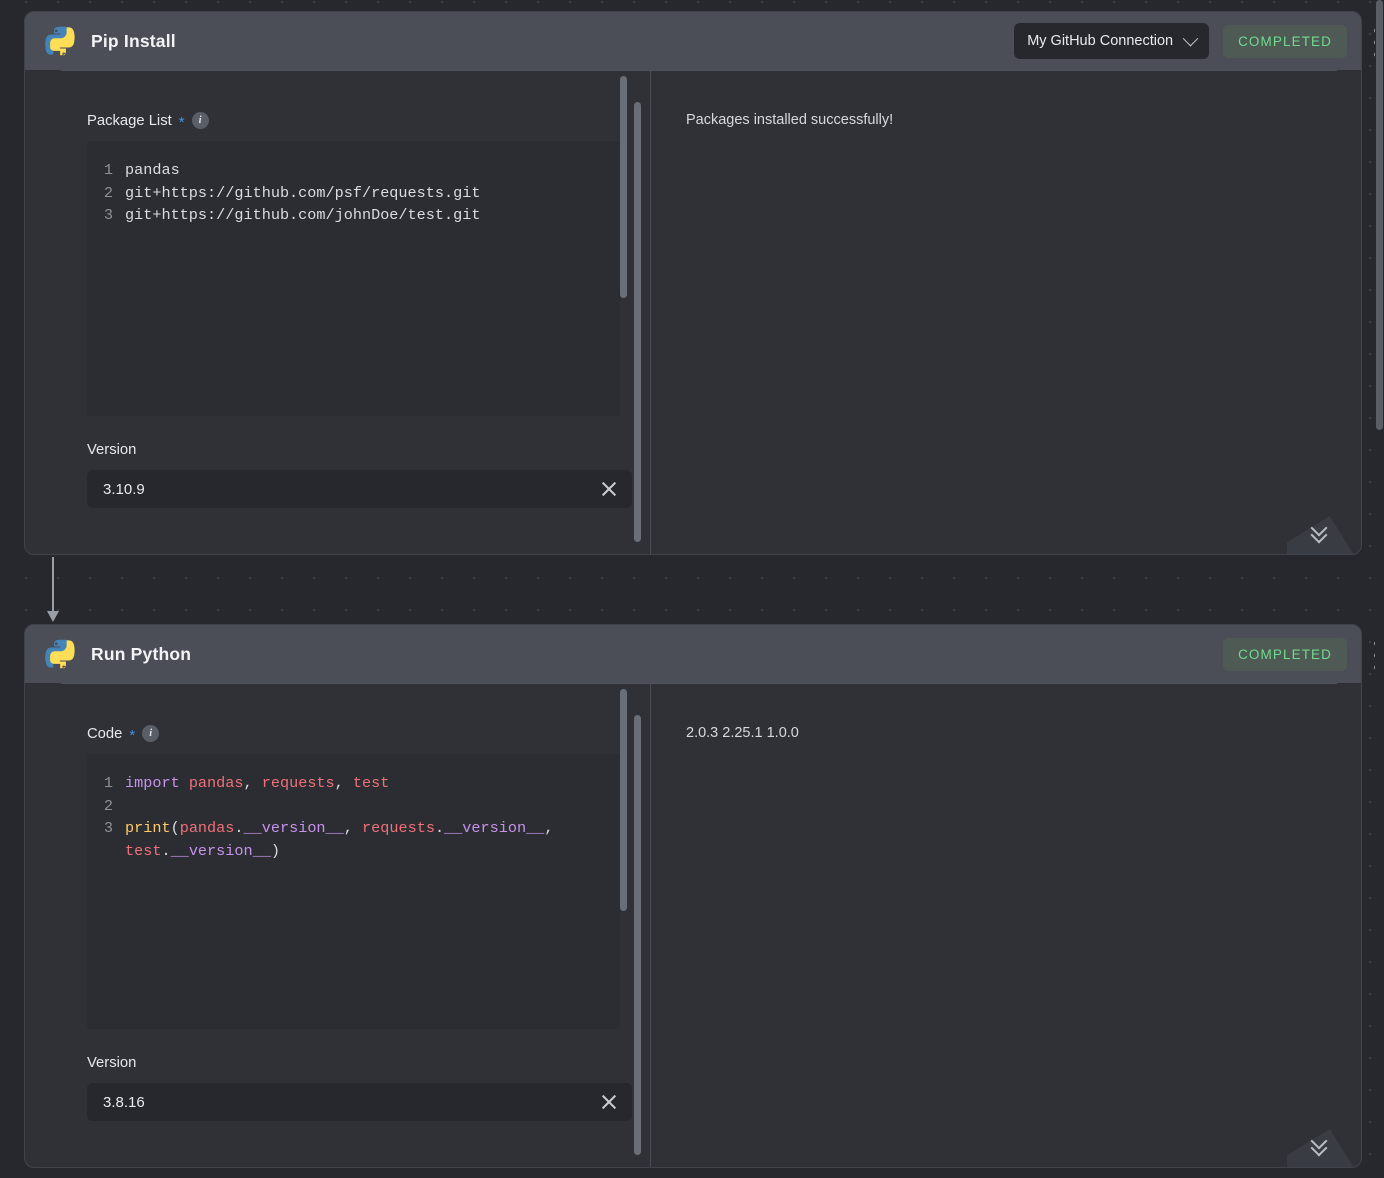 This screenshot has width=1384, height=1178. Describe the element at coordinates (359, 1102) in the screenshot. I see `version-input: 3.8.16` at that location.